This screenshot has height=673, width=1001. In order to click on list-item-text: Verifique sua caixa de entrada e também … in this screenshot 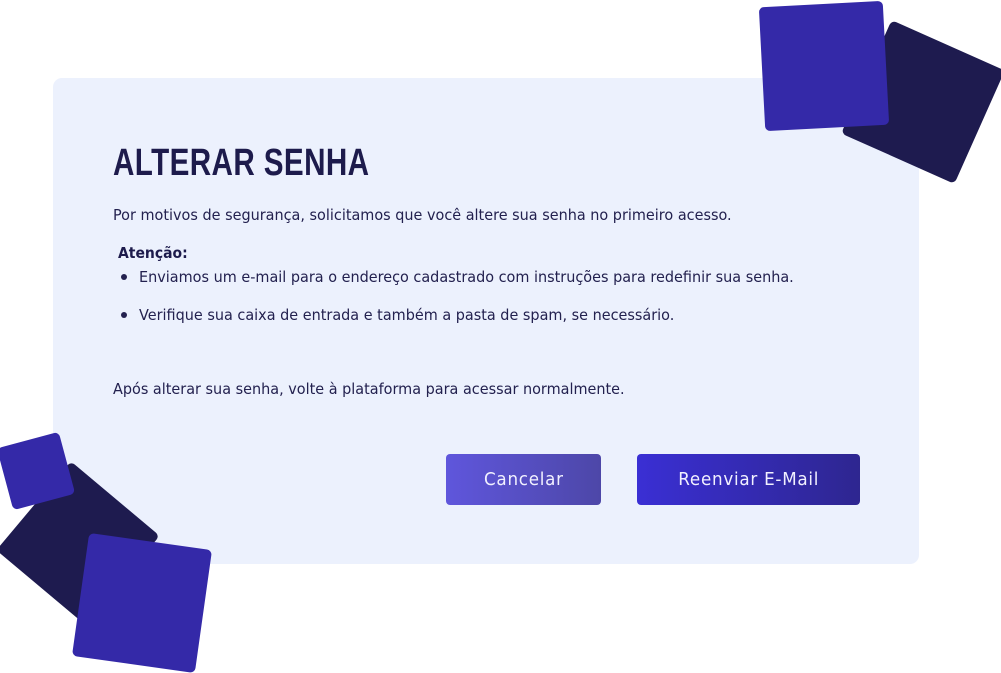, I will do `click(407, 315)`.